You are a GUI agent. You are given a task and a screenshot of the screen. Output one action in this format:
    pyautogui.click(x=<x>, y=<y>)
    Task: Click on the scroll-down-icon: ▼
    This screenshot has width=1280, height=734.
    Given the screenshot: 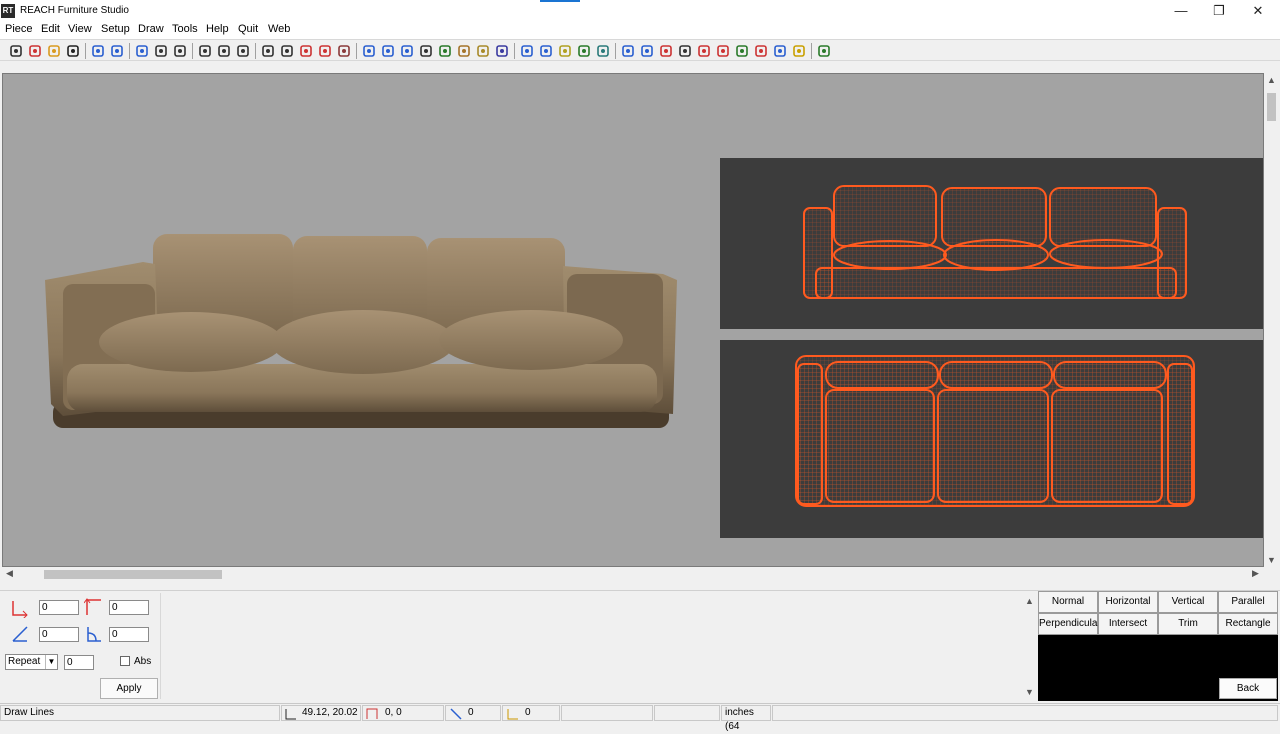 What is the action you would take?
    pyautogui.click(x=1271, y=560)
    